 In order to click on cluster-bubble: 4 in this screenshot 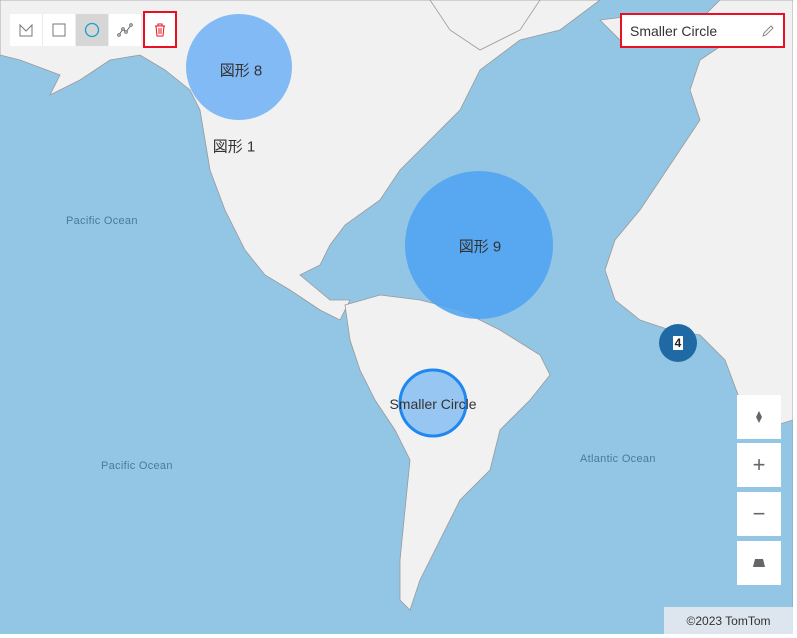, I will do `click(678, 343)`.